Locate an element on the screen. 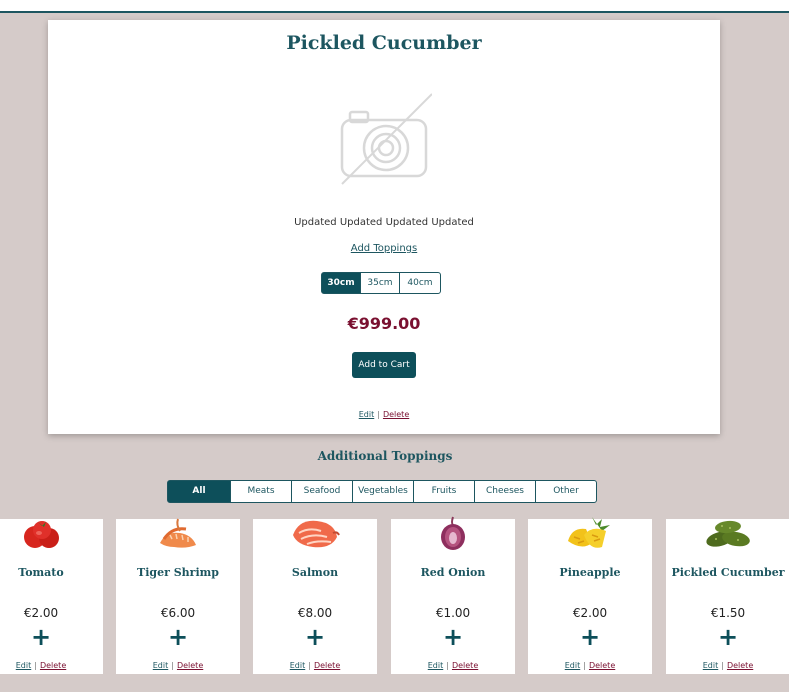 The height and width of the screenshot is (692, 789). topping-card-tiger-shrimp: Tiger Shrimp €6.00 + Edit | Delete is located at coordinates (178, 596).